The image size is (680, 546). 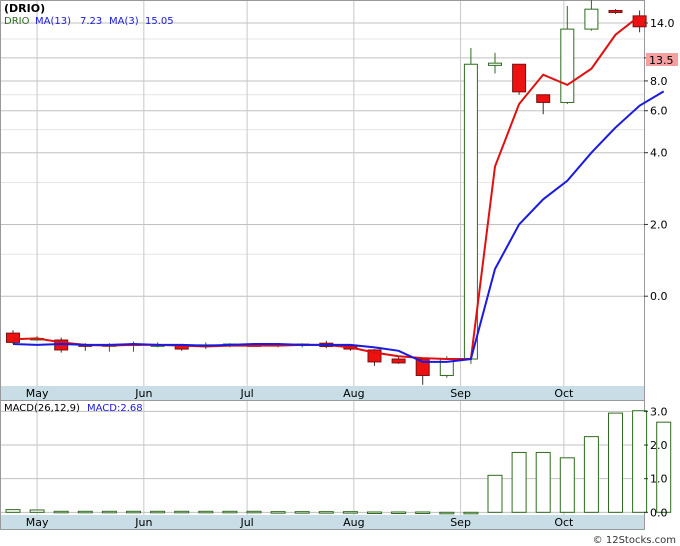 I want to click on macd-x-tick-label: Aug, so click(x=353, y=522).